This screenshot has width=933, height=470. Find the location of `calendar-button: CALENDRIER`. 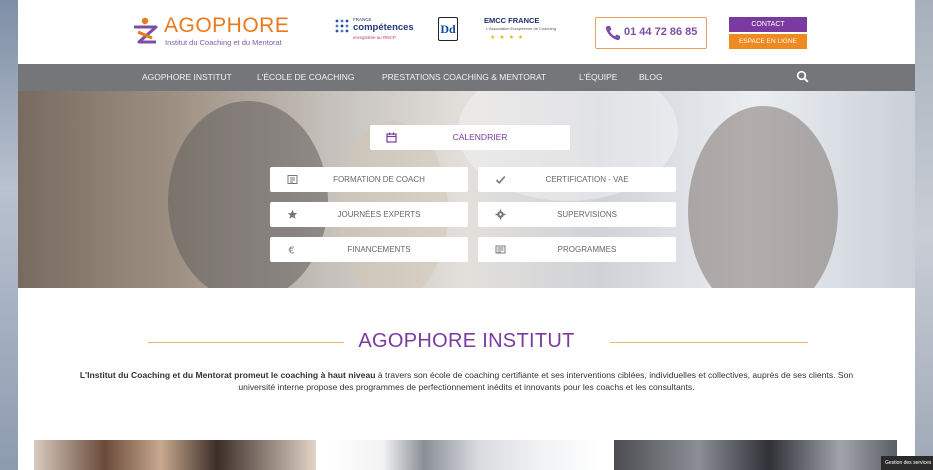

calendar-button: CALENDRIER is located at coordinates (470, 137).